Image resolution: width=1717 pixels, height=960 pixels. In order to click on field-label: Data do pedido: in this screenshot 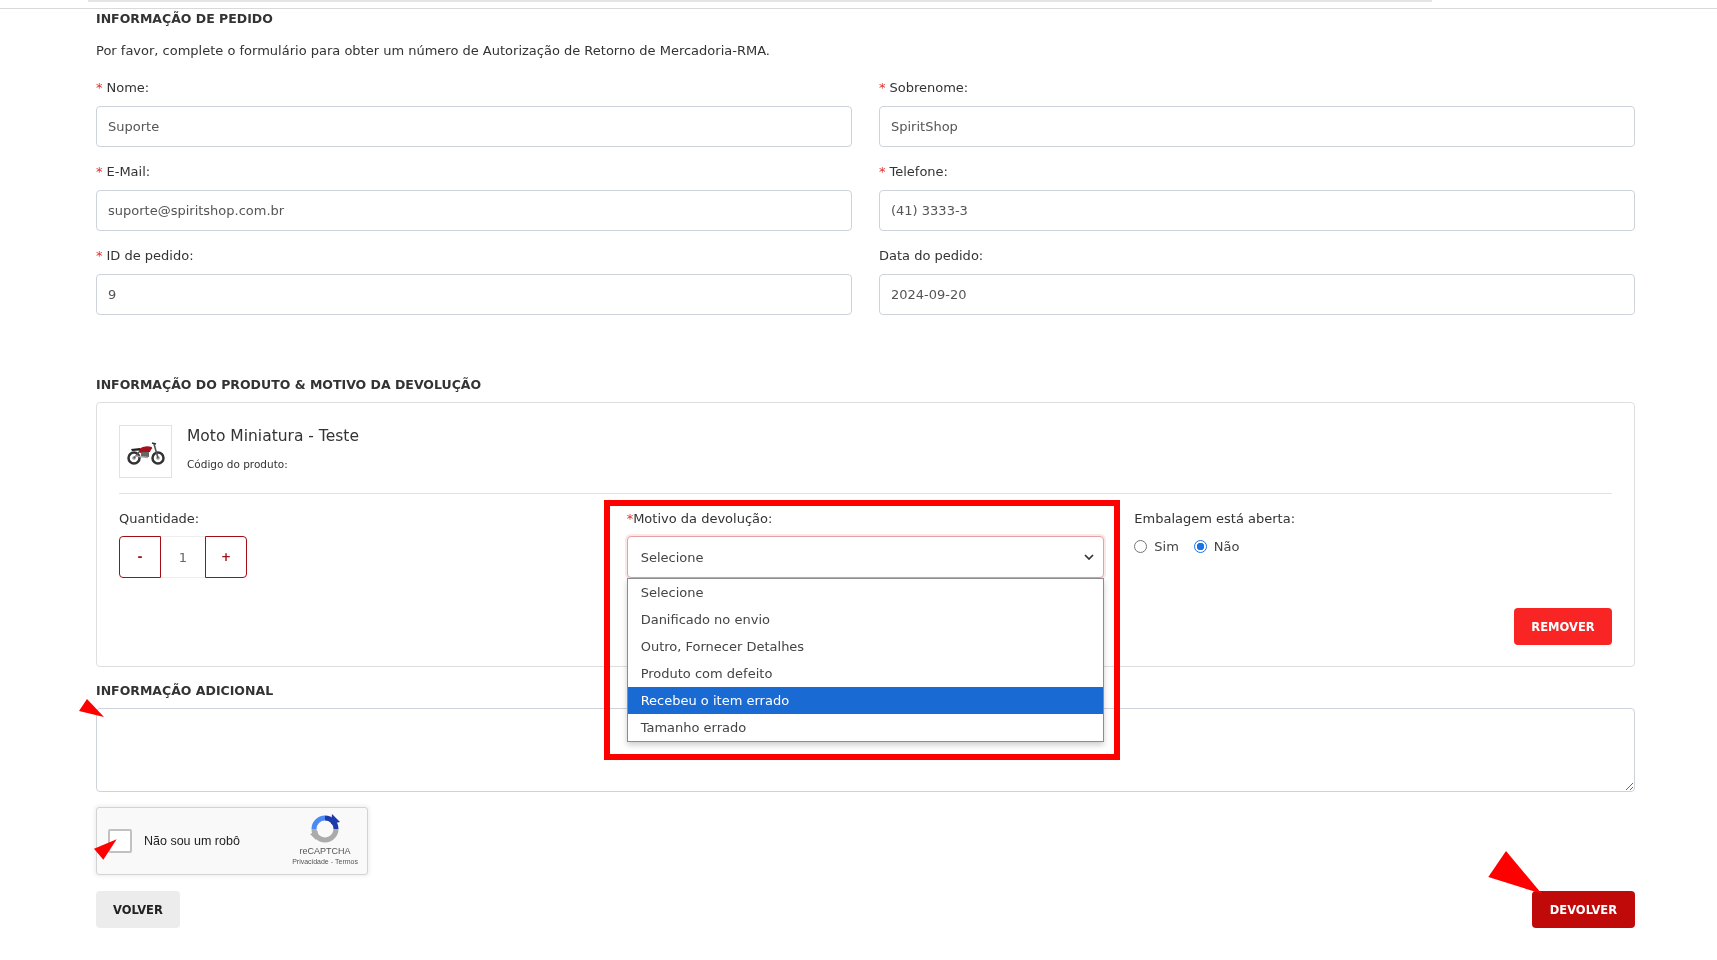, I will do `click(931, 256)`.